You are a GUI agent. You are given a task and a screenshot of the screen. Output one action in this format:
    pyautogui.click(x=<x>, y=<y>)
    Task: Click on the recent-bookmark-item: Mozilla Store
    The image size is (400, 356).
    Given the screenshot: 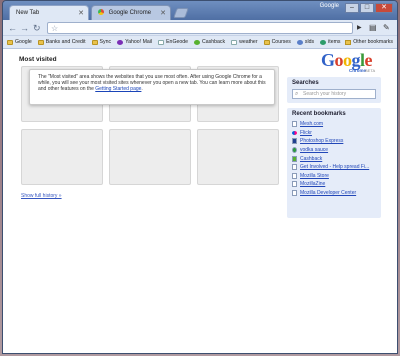 What is the action you would take?
    pyautogui.click(x=334, y=176)
    